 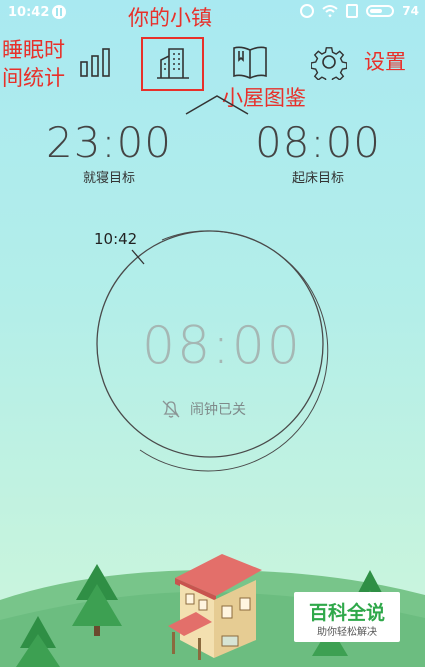 I want to click on annotation-sleep-stats-1: 睡眠时, so click(x=33, y=50).